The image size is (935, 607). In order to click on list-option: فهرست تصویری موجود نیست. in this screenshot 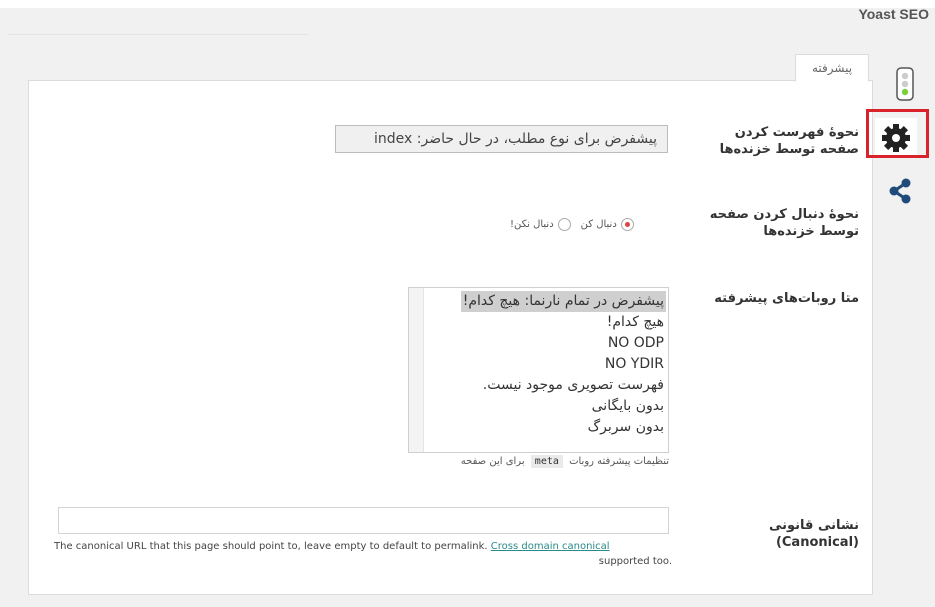, I will do `click(573, 385)`.